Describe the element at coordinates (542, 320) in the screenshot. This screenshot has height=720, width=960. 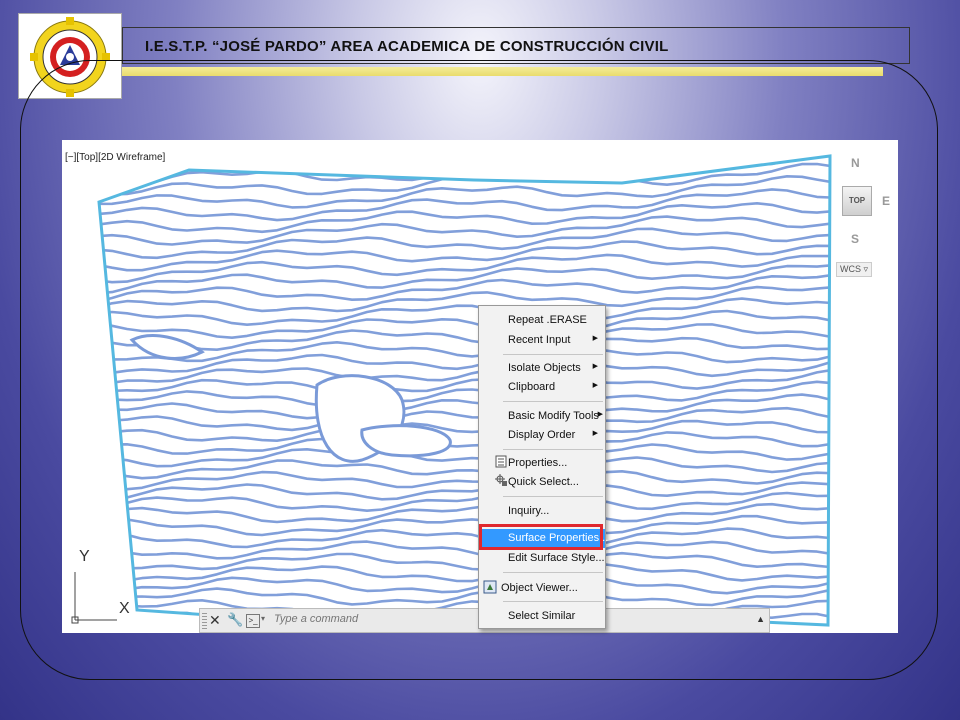
I see `menu-item-repeat-erase: Repeat .ERASE` at that location.